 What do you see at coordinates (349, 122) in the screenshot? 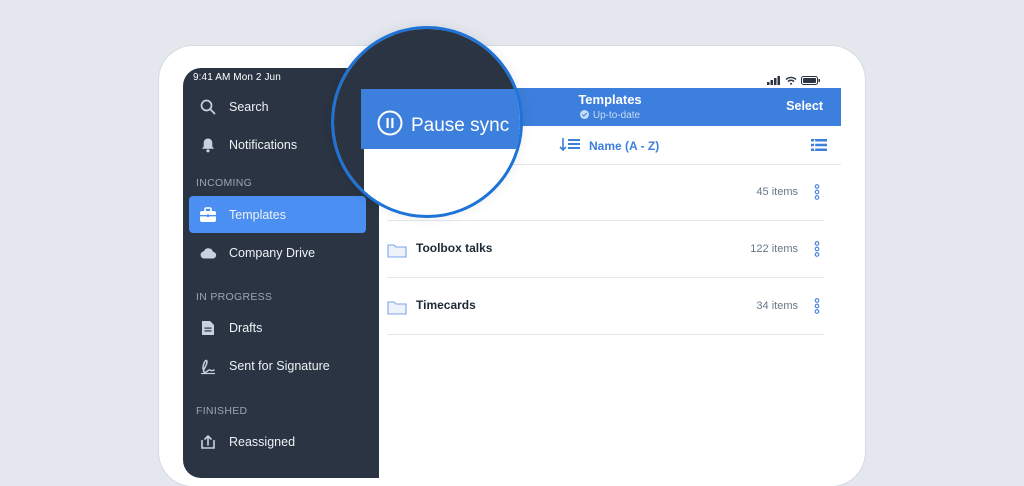
I see `magnified-sidebar` at bounding box center [349, 122].